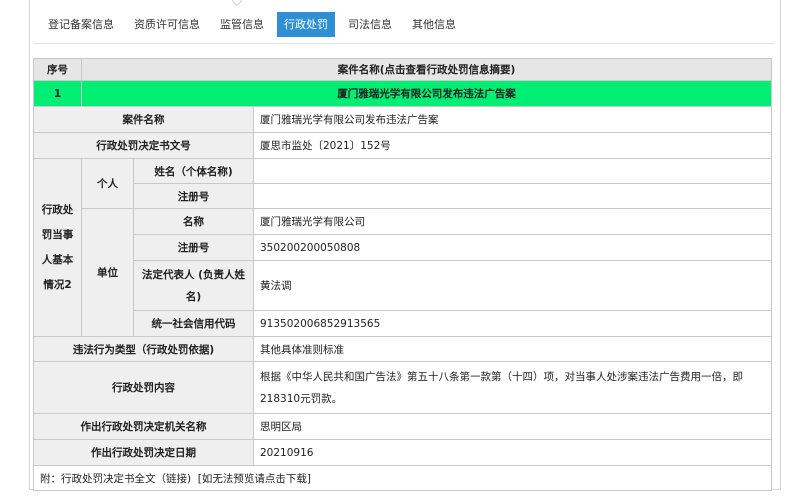  What do you see at coordinates (512, 119) in the screenshot?
I see `value-case-name: 厦门雅瑞光学有限公司发布违法广告案` at bounding box center [512, 119].